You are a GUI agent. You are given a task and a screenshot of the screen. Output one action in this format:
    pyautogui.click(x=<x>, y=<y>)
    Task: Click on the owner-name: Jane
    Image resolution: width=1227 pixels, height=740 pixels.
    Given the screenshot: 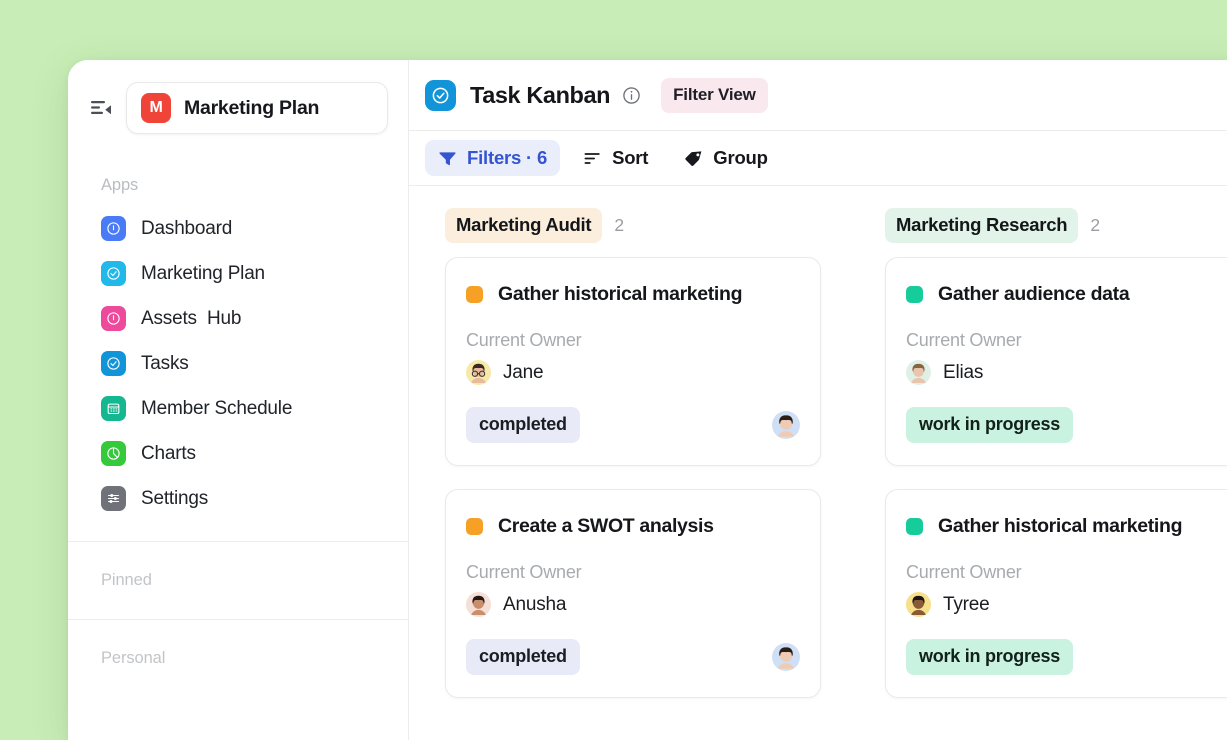 What is the action you would take?
    pyautogui.click(x=523, y=372)
    